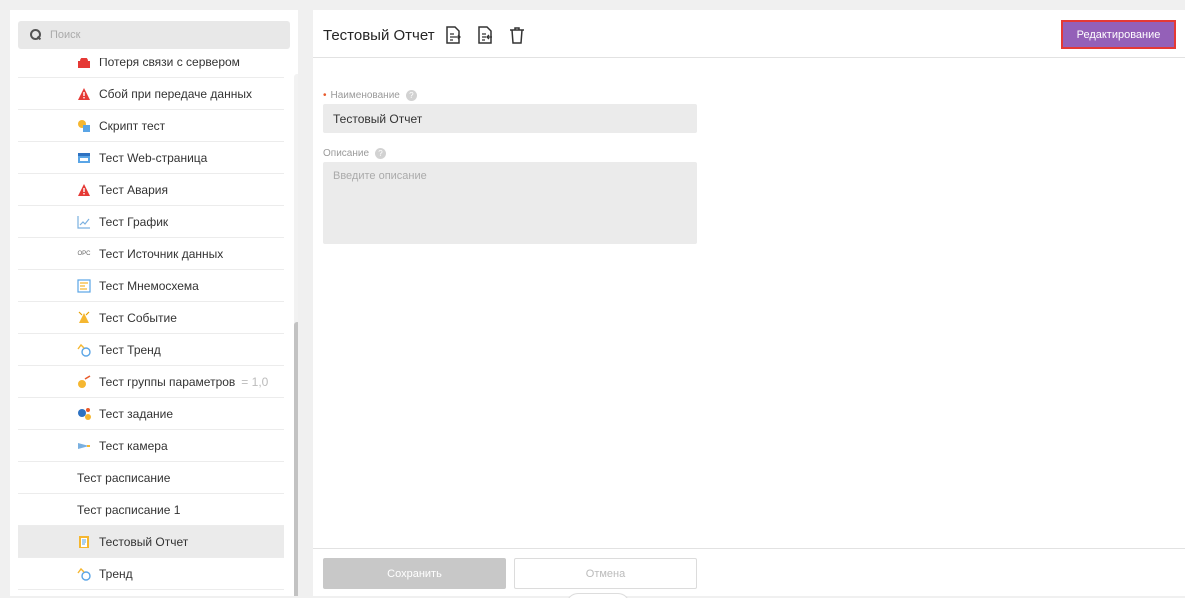  I want to click on tree-item-label: Скрипт тест, so click(132, 125).